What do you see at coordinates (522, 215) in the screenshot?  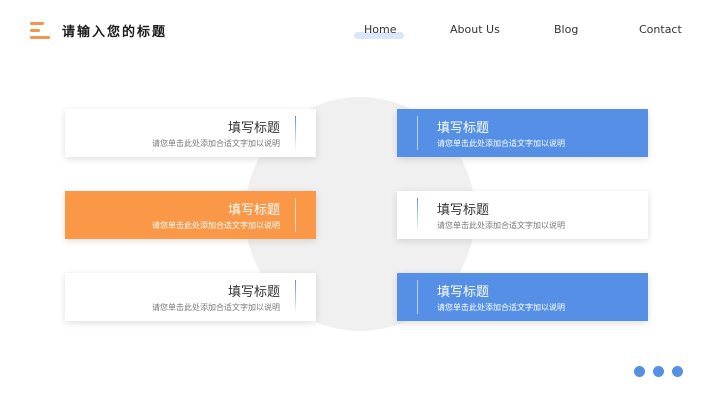 I see `card-right-2: 填写标题 请您单击此处添加合适文字加以说明` at bounding box center [522, 215].